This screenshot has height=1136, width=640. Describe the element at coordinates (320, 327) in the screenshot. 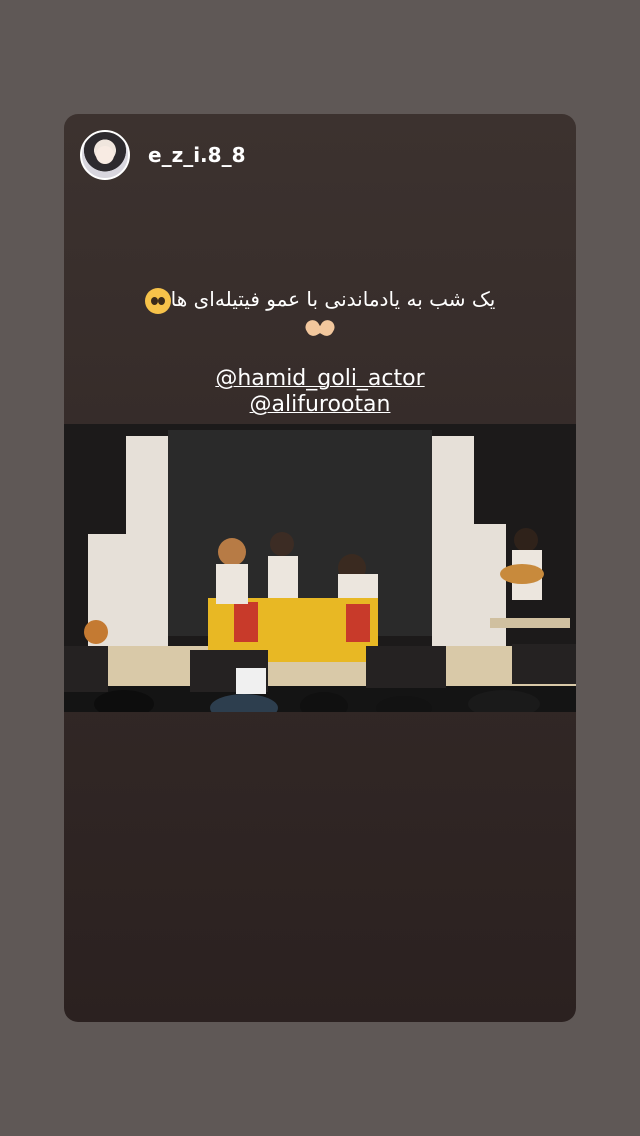

I see `heart-hands-icon` at that location.